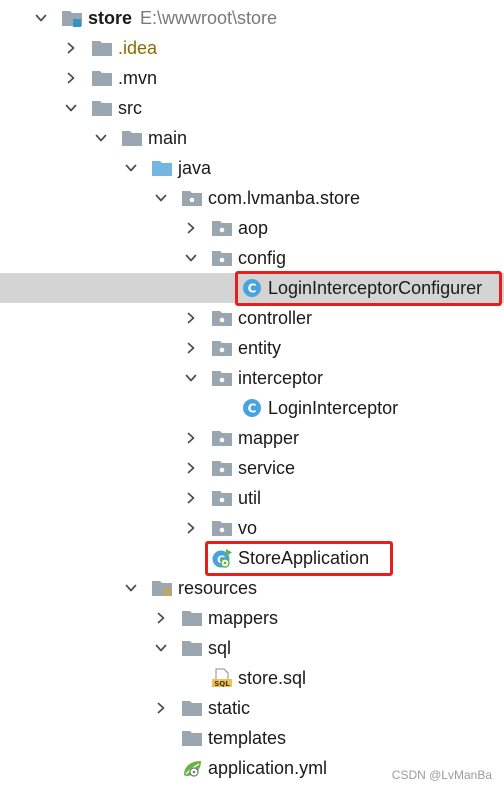 This screenshot has height=790, width=504. Describe the element at coordinates (72, 18) in the screenshot. I see `module-folder-icon` at that location.